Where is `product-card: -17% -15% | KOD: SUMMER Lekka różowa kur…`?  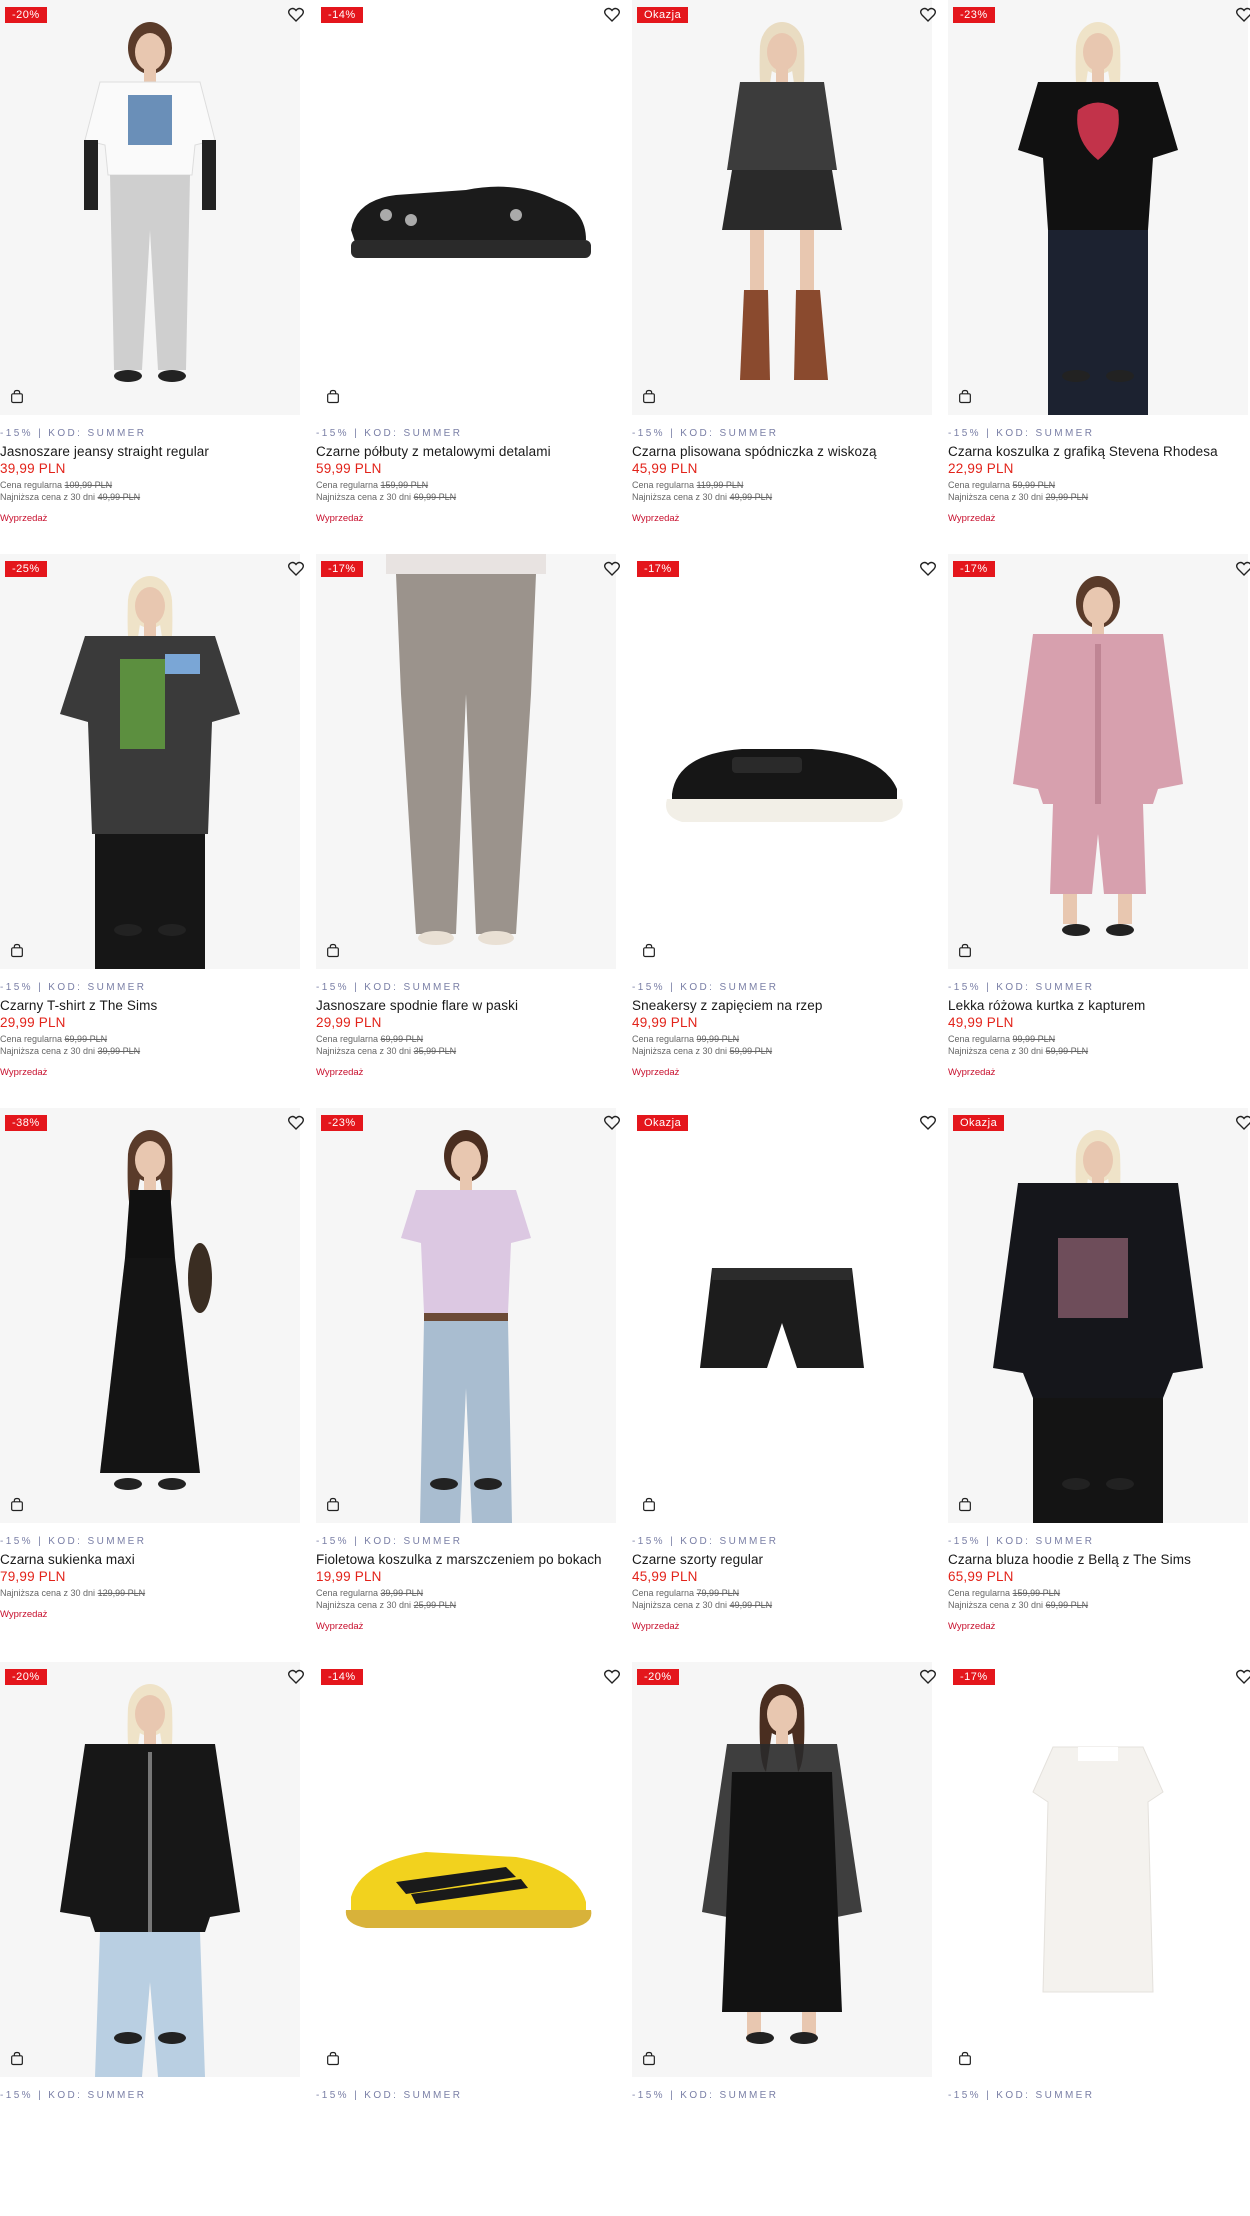 product-card: -17% -15% | KOD: SUMMER Lekka różowa kur… is located at coordinates (1099, 831).